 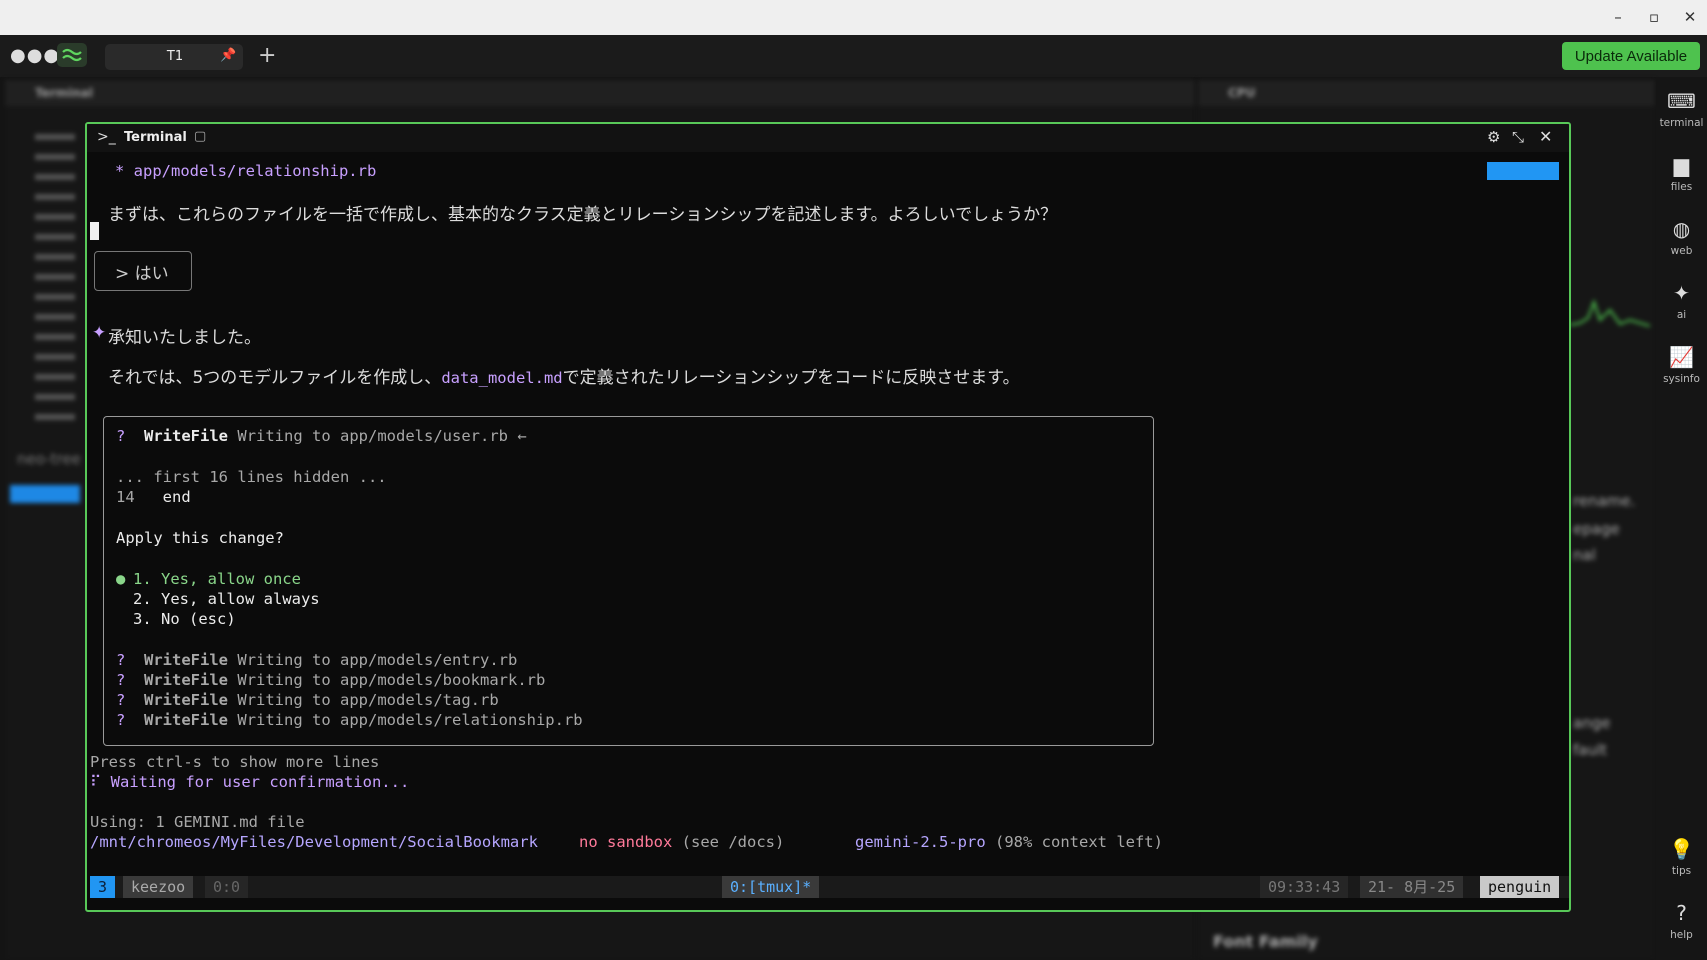 I want to click on file-line: * app/models/relationship.rb, so click(x=246, y=171).